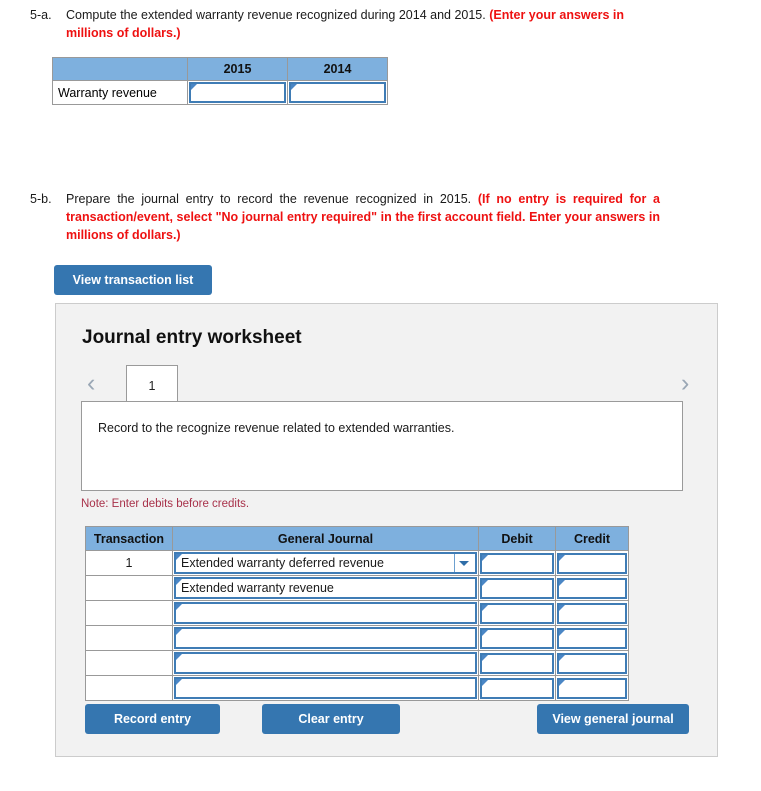 This screenshot has height=791, width=761. Describe the element at coordinates (41, 199) in the screenshot. I see `question-5b-label: 5-b.` at that location.